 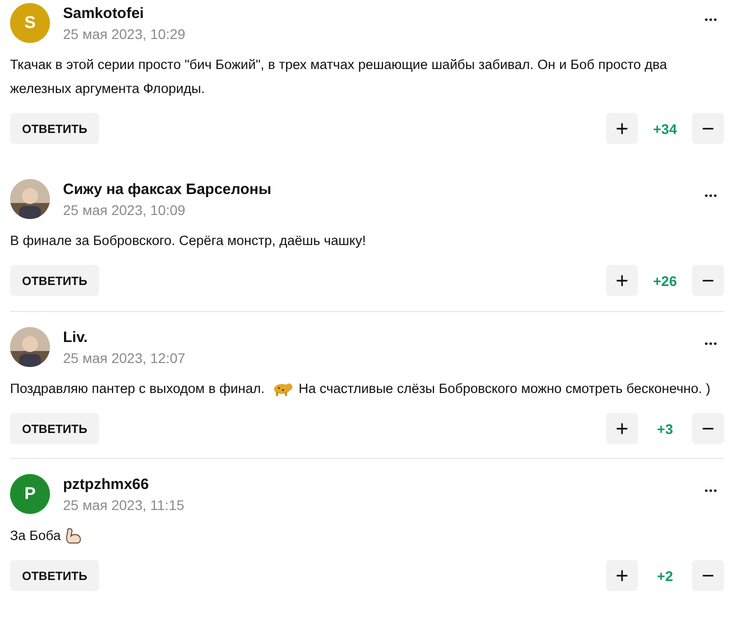 What do you see at coordinates (124, 358) in the screenshot?
I see `comment-date: 25 мая 2023, 12:07` at bounding box center [124, 358].